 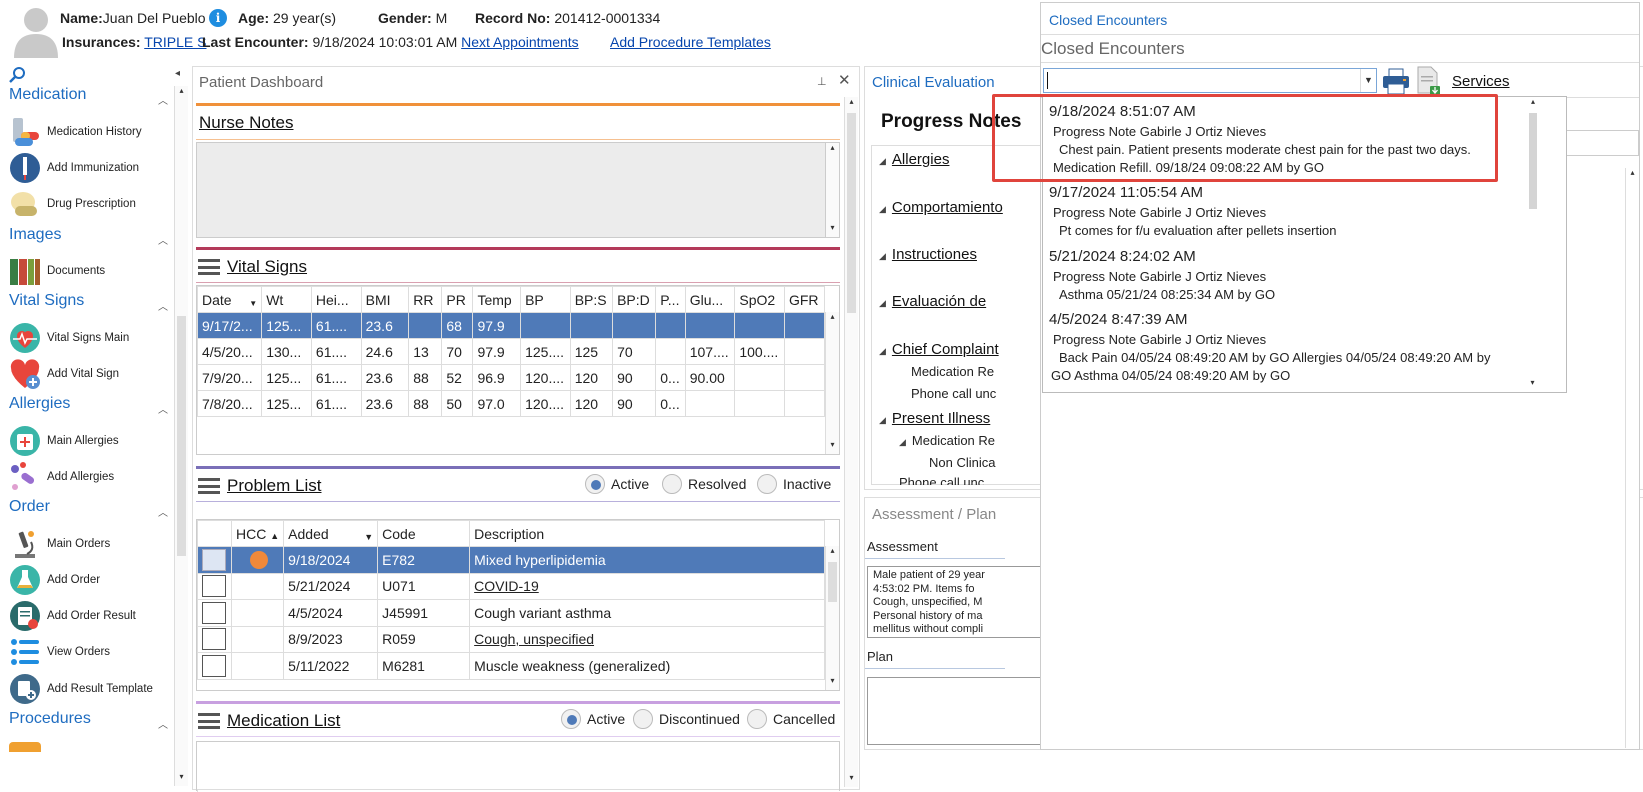 What do you see at coordinates (39, 404) in the screenshot?
I see `sidebar-section-allergies: Allergies` at bounding box center [39, 404].